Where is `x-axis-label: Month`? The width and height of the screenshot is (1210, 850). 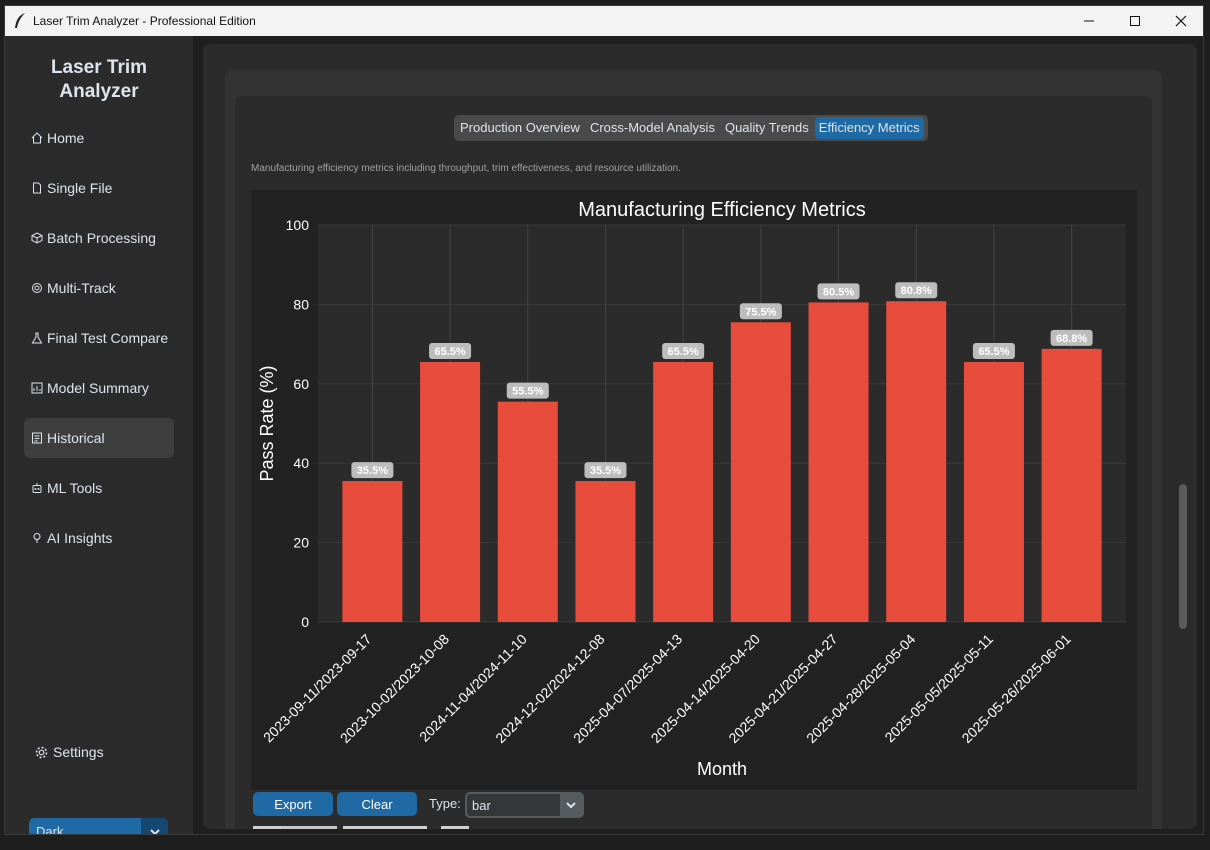
x-axis-label: Month is located at coordinates (722, 769).